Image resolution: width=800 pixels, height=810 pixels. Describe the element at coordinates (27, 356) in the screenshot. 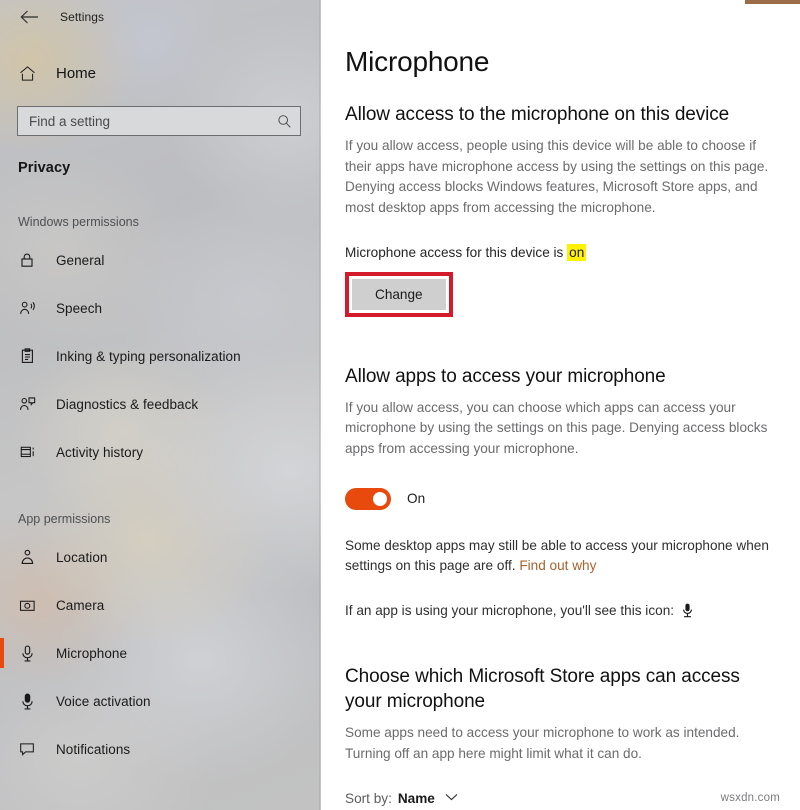

I see `clipboard-pen-icon` at that location.